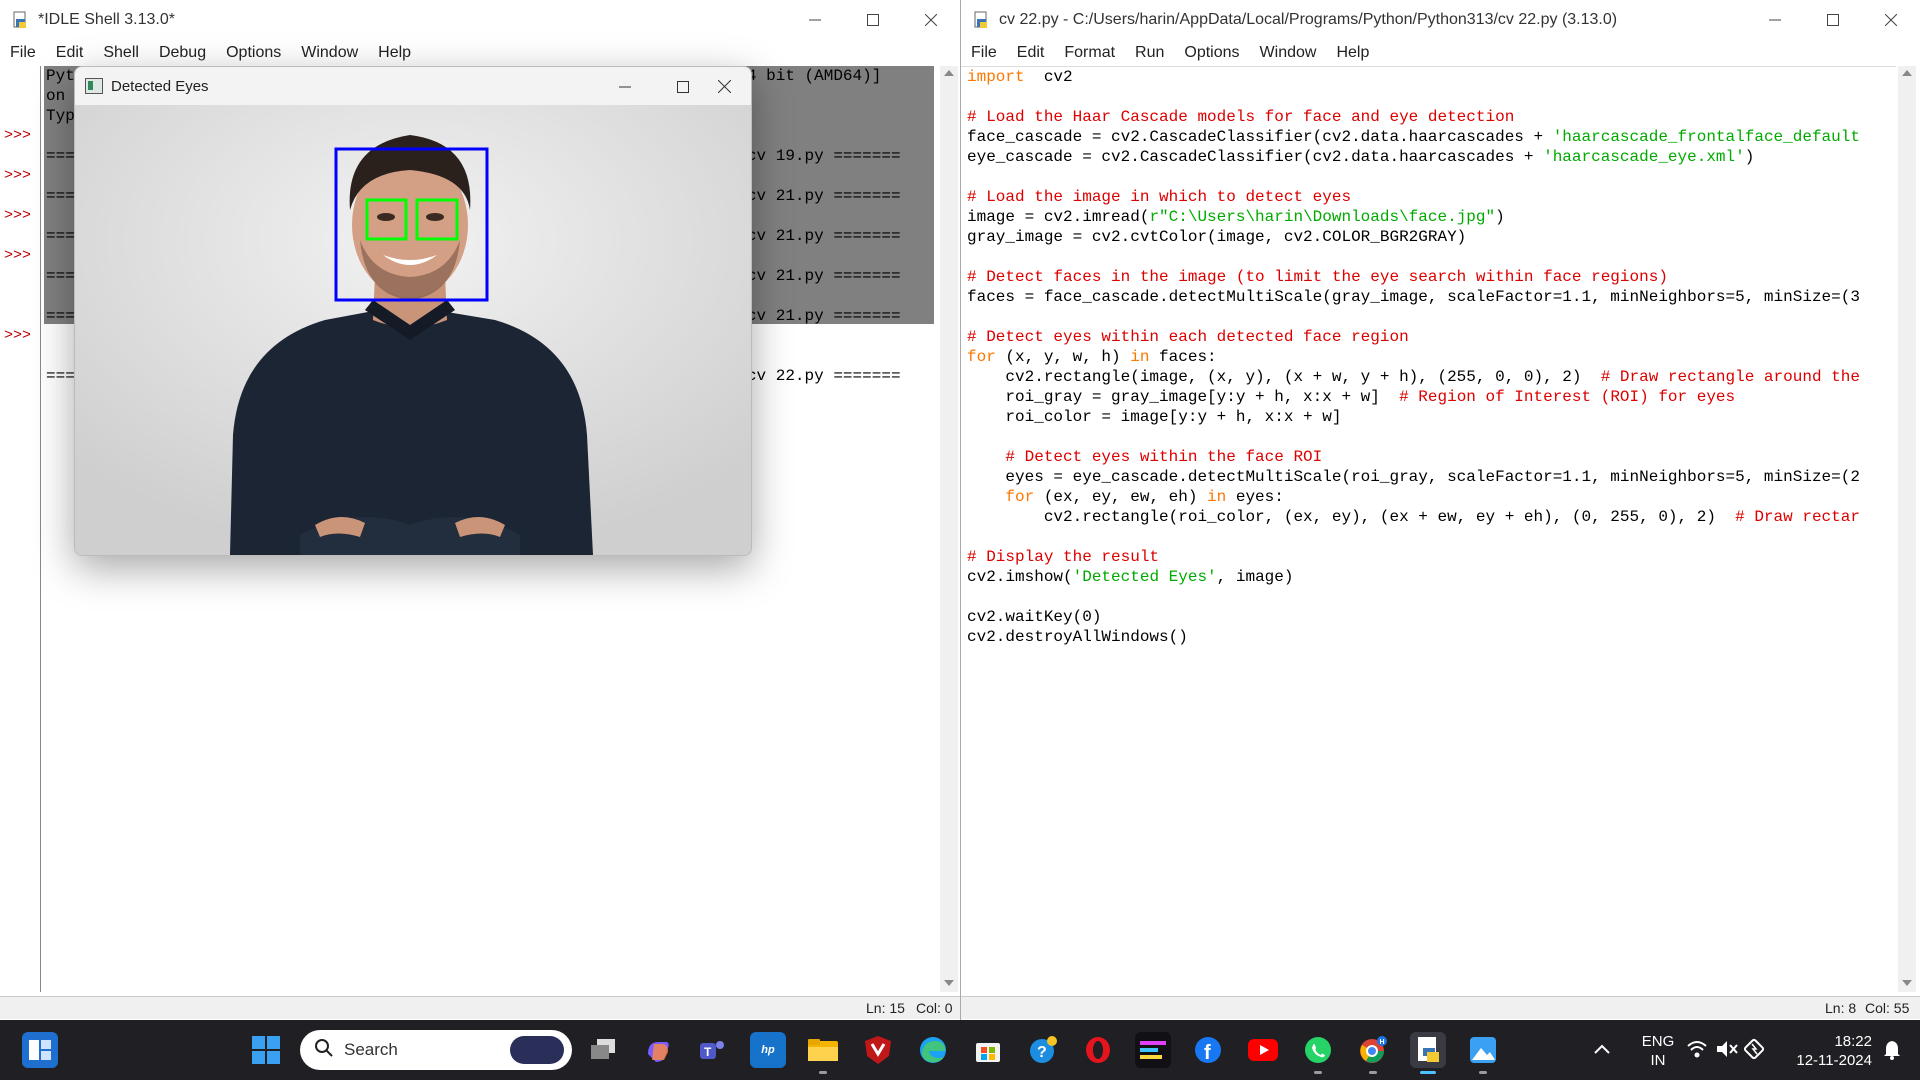 This screenshot has width=1920, height=1080. Describe the element at coordinates (1658, 1060) in the screenshot. I see `region-label: IN` at that location.